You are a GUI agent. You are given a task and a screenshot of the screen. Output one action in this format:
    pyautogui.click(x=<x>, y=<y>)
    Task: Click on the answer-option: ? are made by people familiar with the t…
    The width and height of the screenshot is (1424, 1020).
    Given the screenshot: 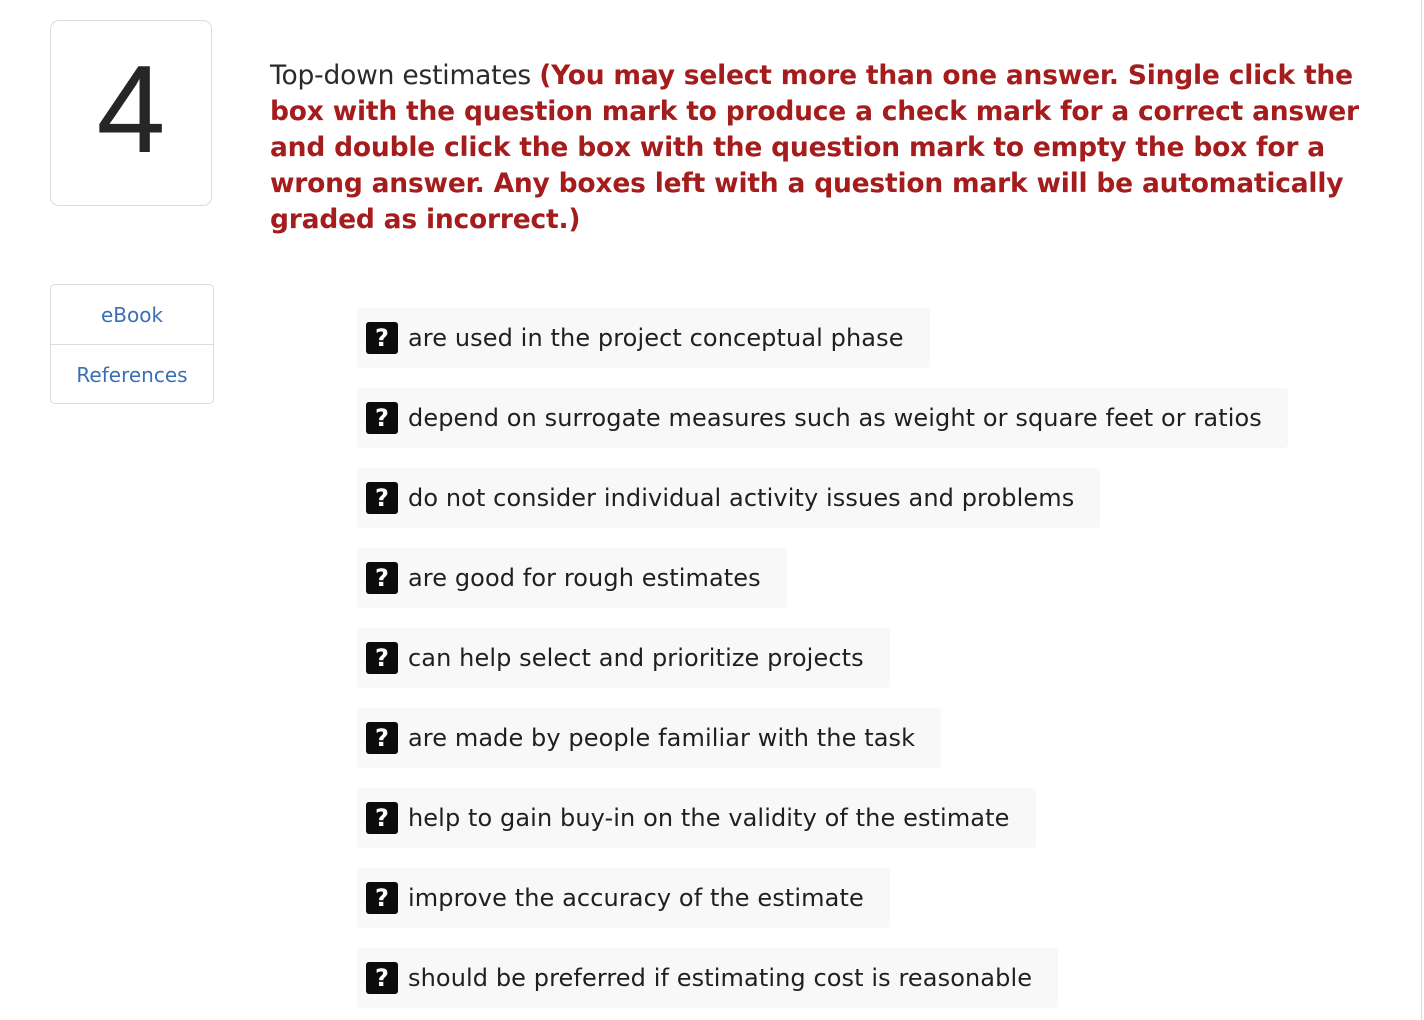 What is the action you would take?
    pyautogui.click(x=649, y=738)
    